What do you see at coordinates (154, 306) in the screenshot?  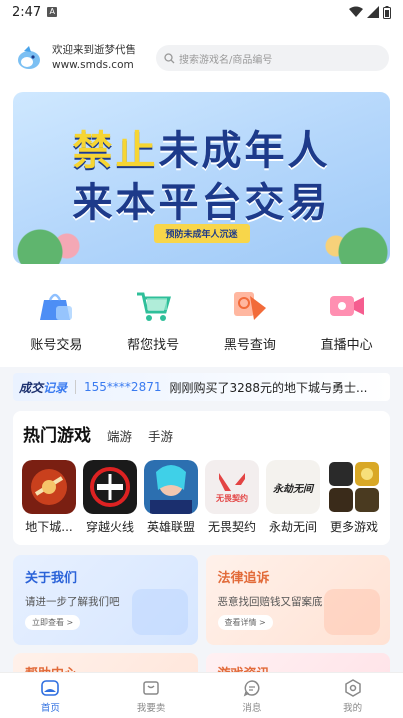 I see `cart-icon` at bounding box center [154, 306].